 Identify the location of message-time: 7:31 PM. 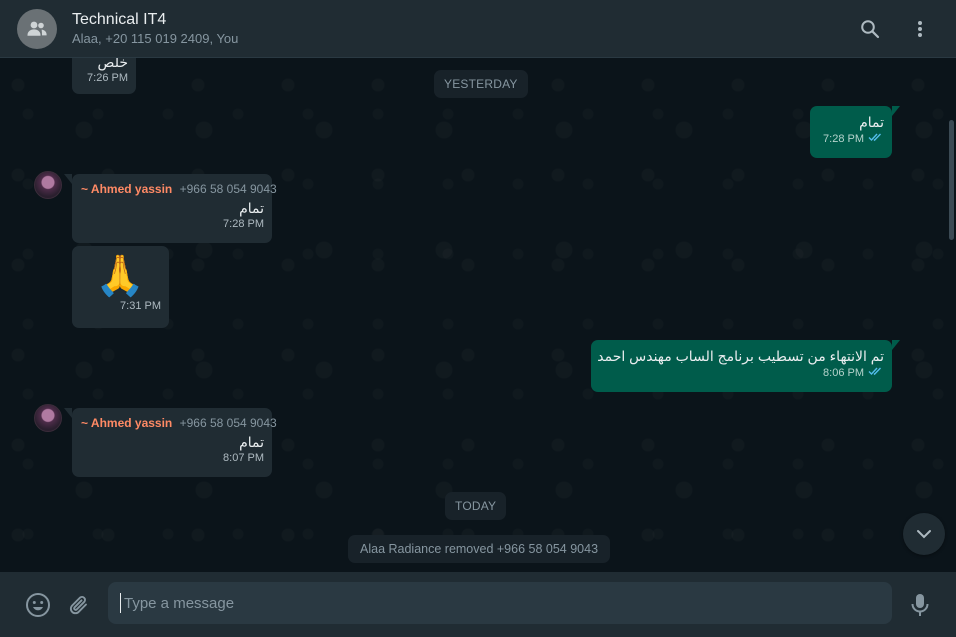
(140, 306).